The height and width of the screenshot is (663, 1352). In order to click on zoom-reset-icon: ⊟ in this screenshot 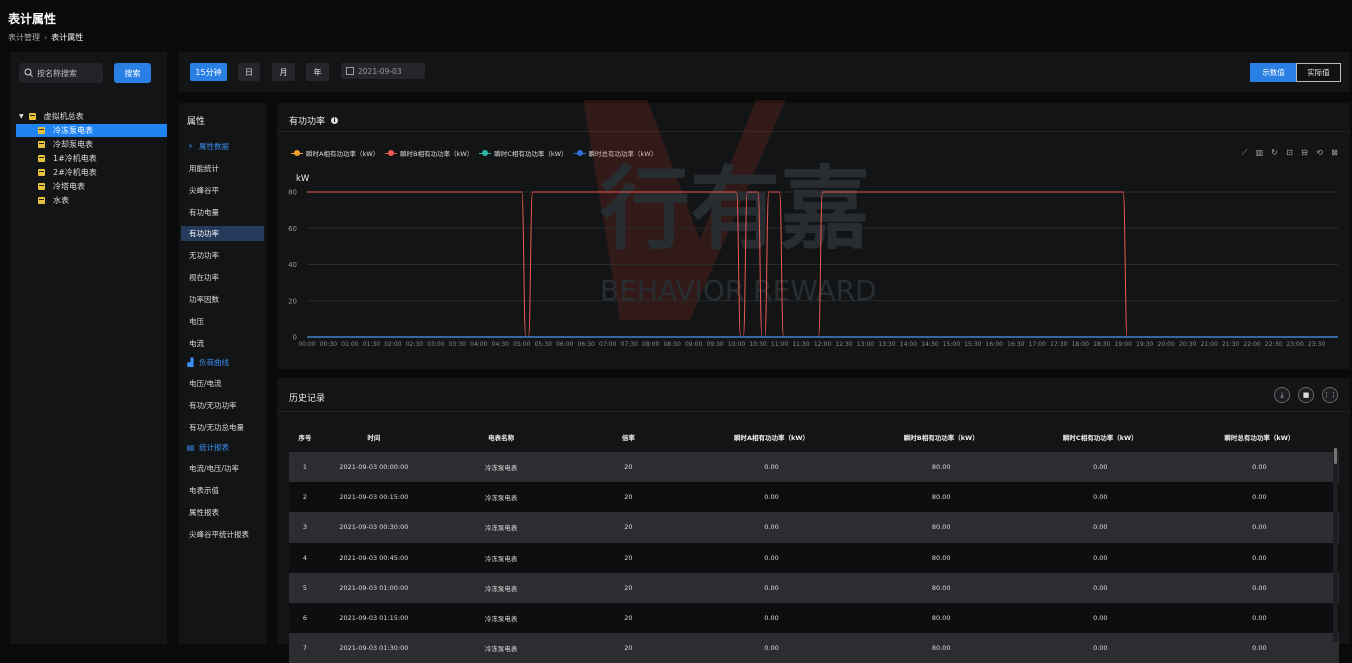, I will do `click(1304, 152)`.